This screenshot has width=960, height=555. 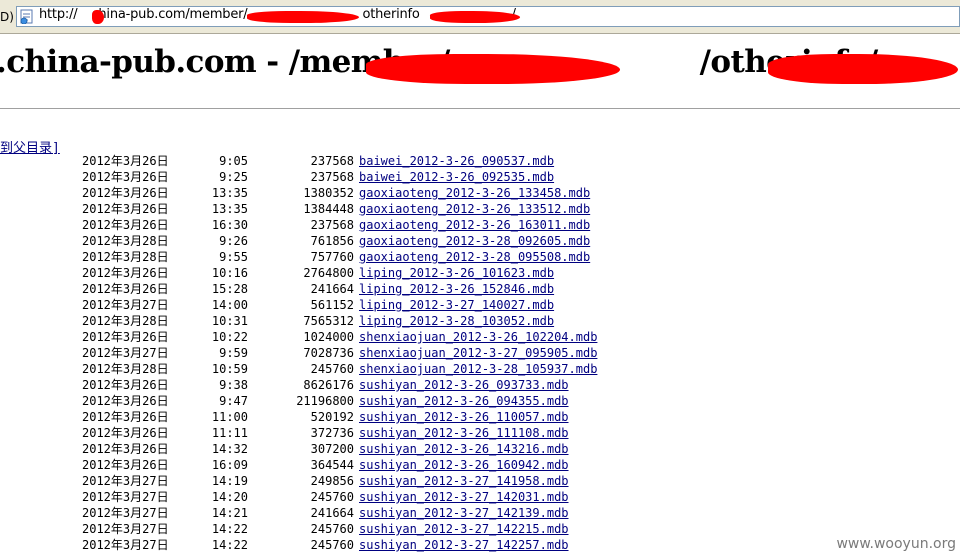 What do you see at coordinates (332, 433) in the screenshot?
I see `file-size: 372736` at bounding box center [332, 433].